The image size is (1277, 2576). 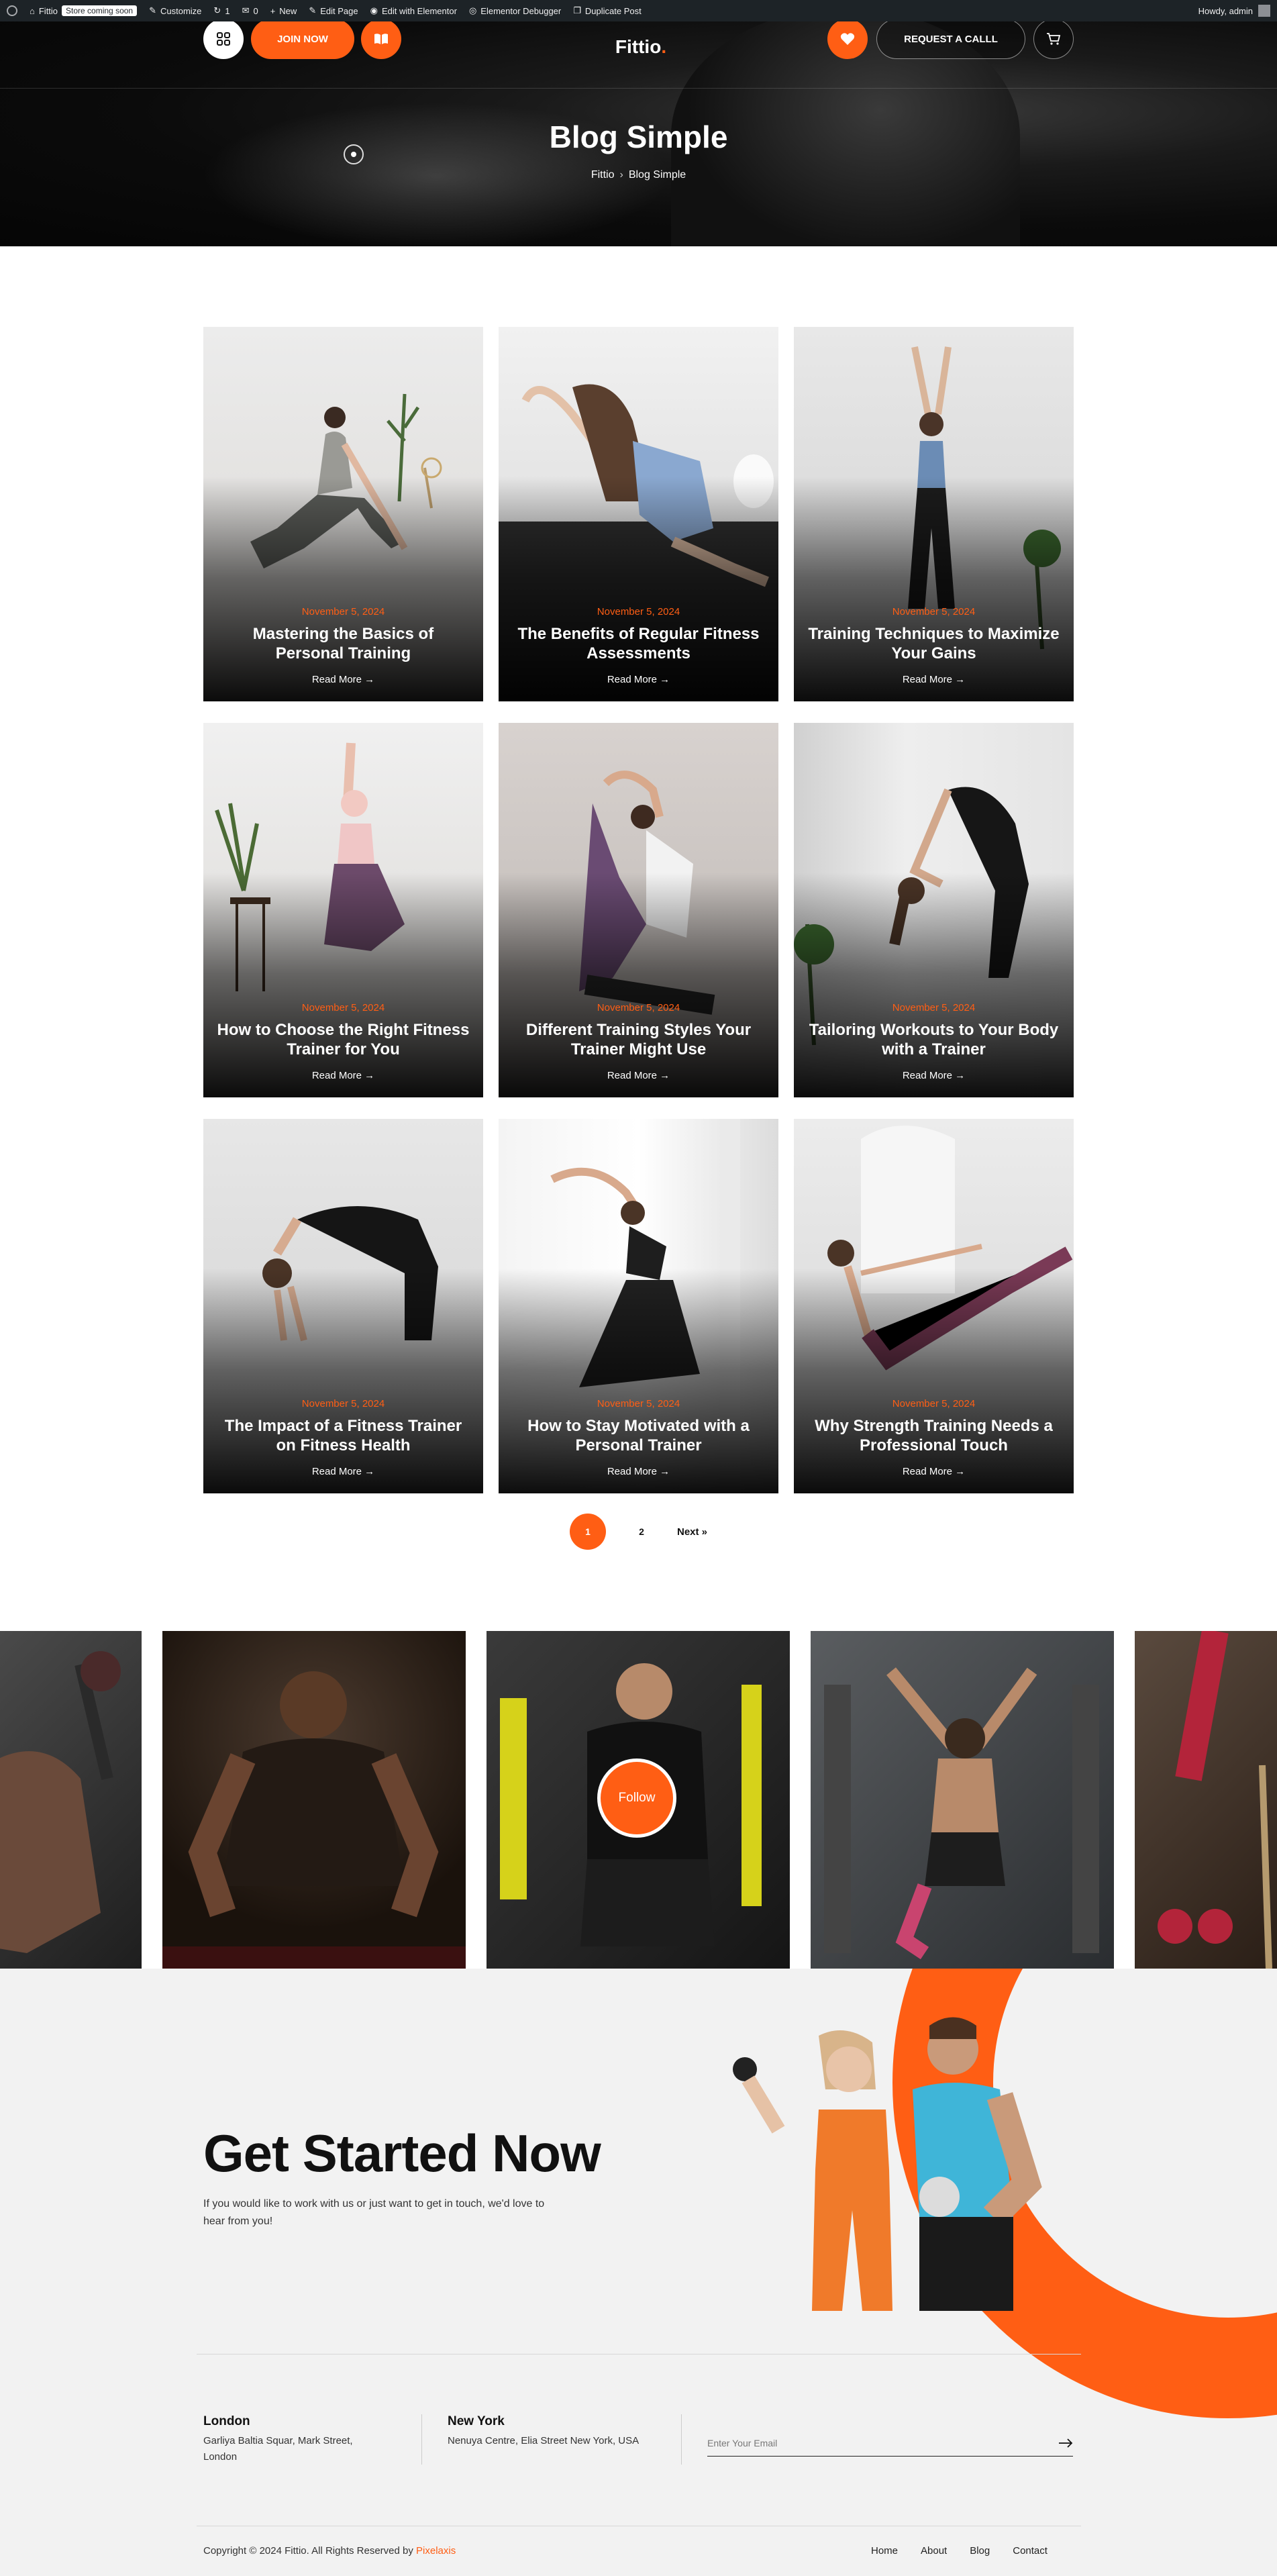 What do you see at coordinates (980, 2551) in the screenshot?
I see `footer-nav-blog: Blog` at bounding box center [980, 2551].